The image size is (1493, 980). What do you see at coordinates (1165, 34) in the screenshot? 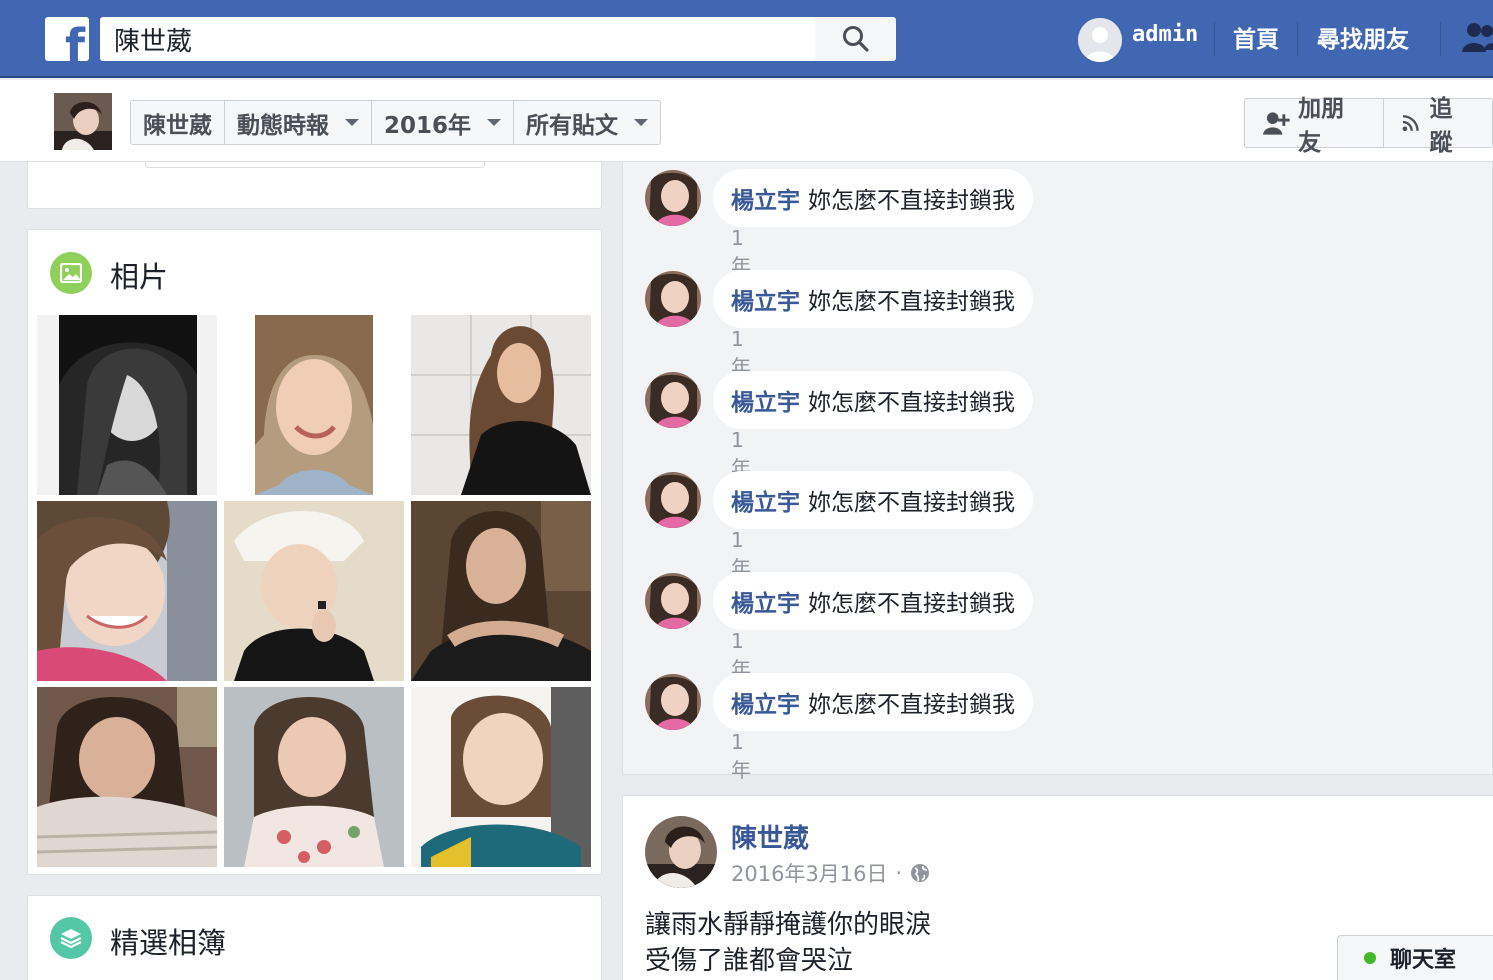
I see `user-name-link: admin` at bounding box center [1165, 34].